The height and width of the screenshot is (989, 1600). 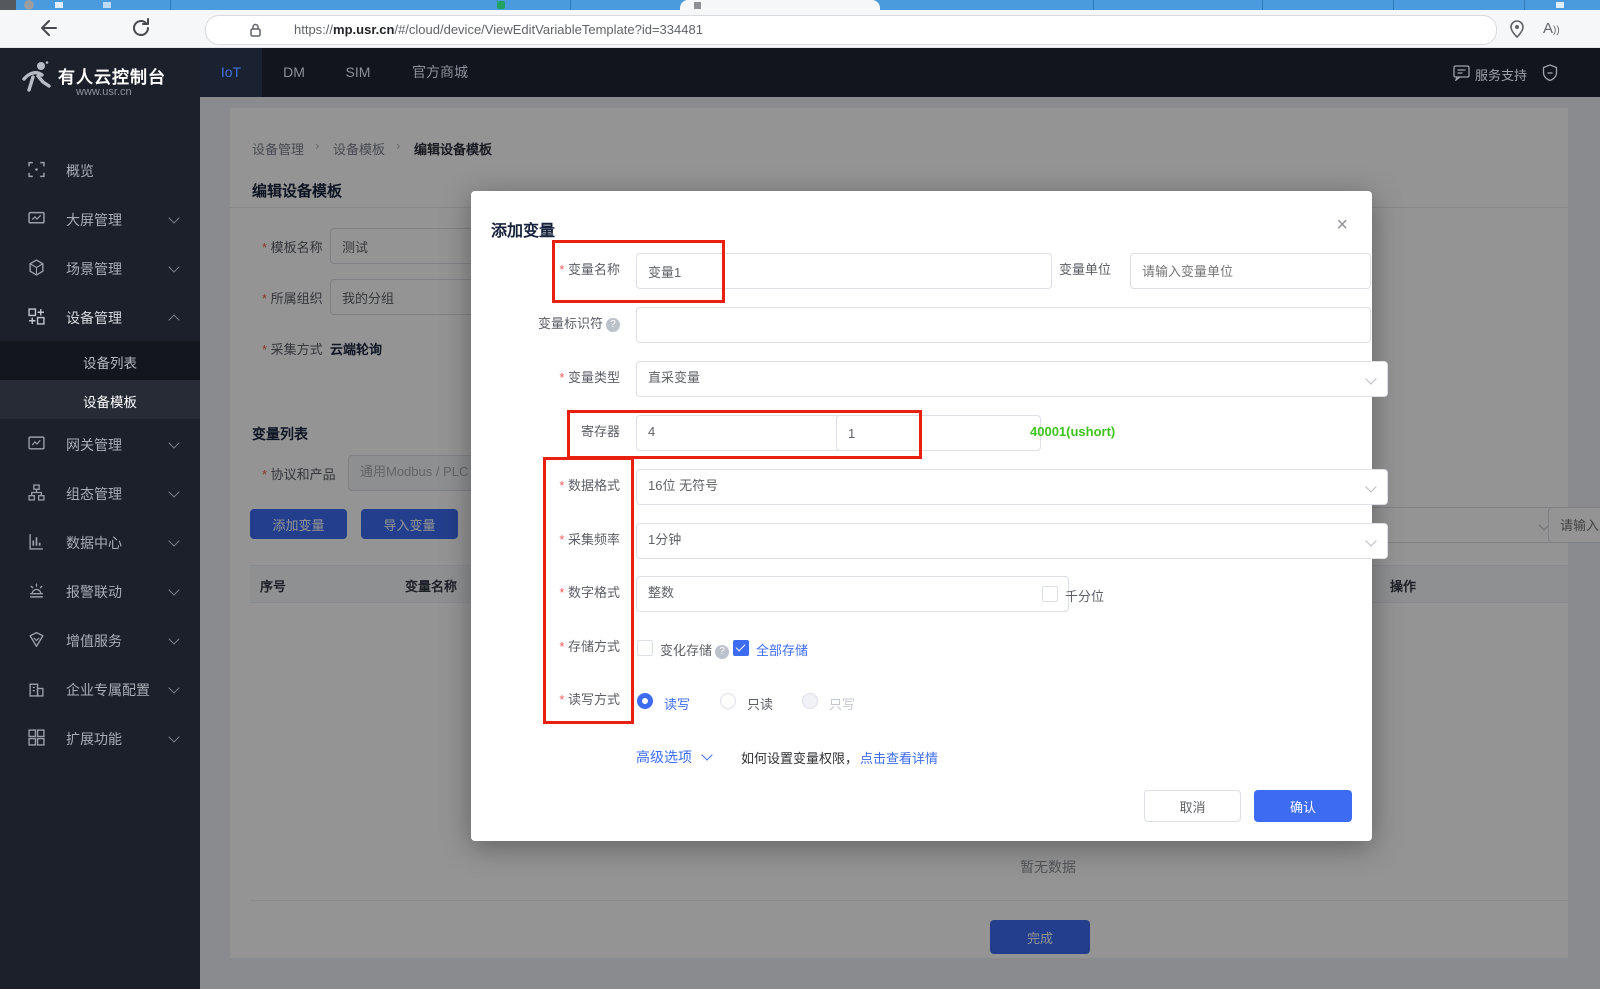 I want to click on variable-type-label: 变量类型, so click(x=550, y=378).